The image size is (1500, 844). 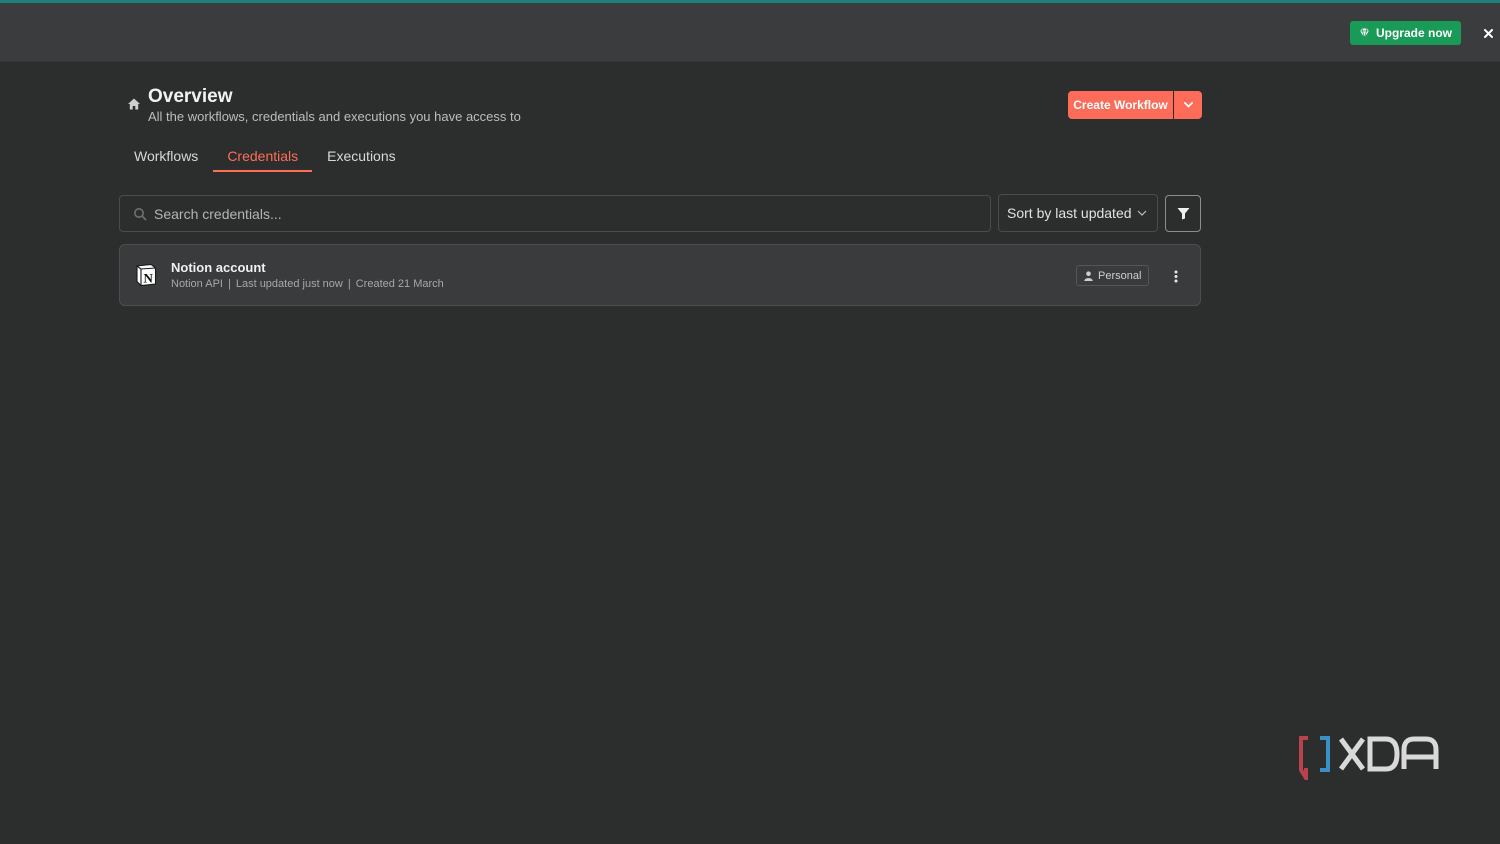 I want to click on credential-created: Created 21 March, so click(x=399, y=284).